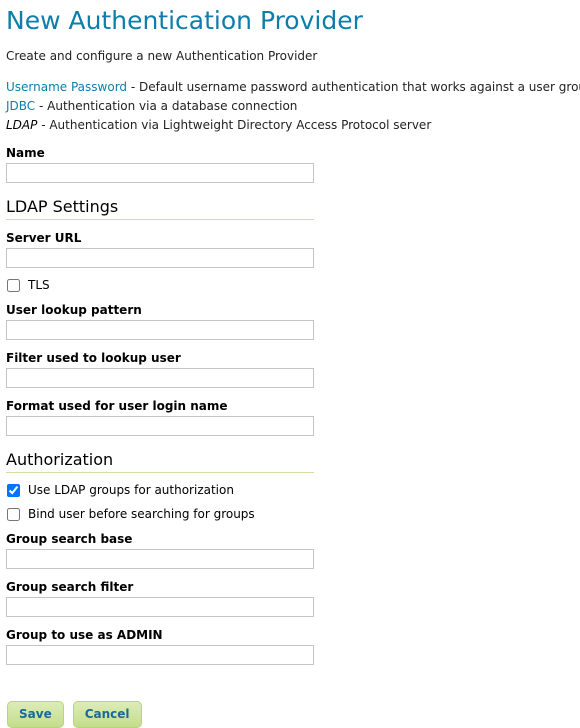 This screenshot has width=580, height=728. I want to click on server-url-input, so click(160, 258).